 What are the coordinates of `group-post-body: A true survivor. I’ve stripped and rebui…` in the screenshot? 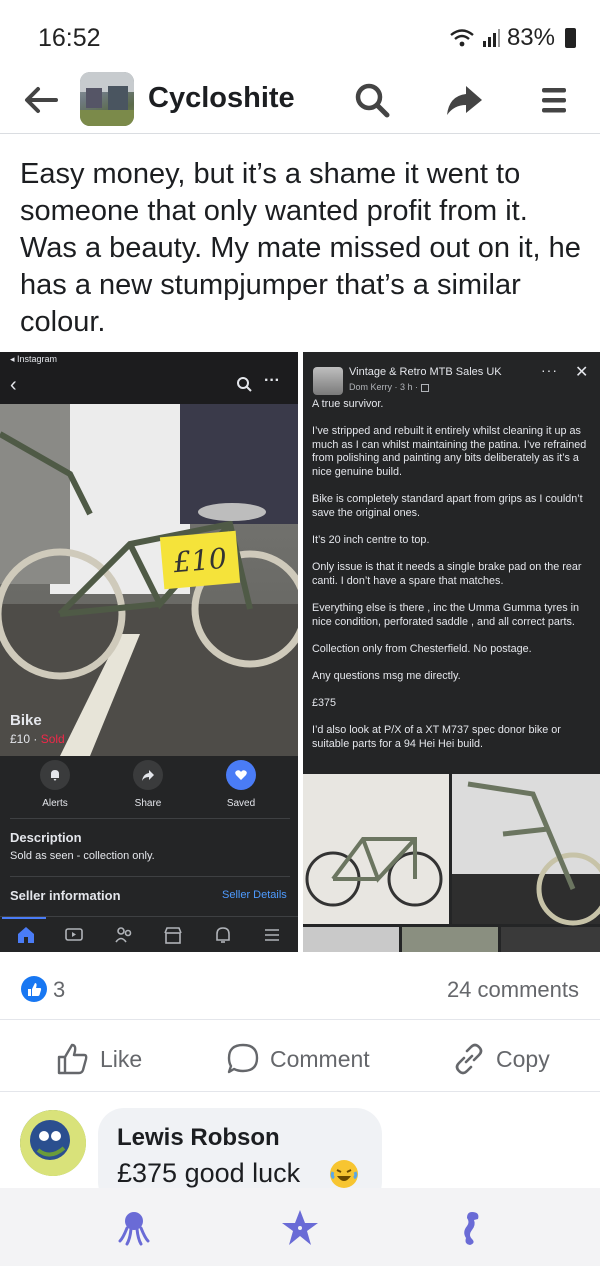 It's located at (453, 581).